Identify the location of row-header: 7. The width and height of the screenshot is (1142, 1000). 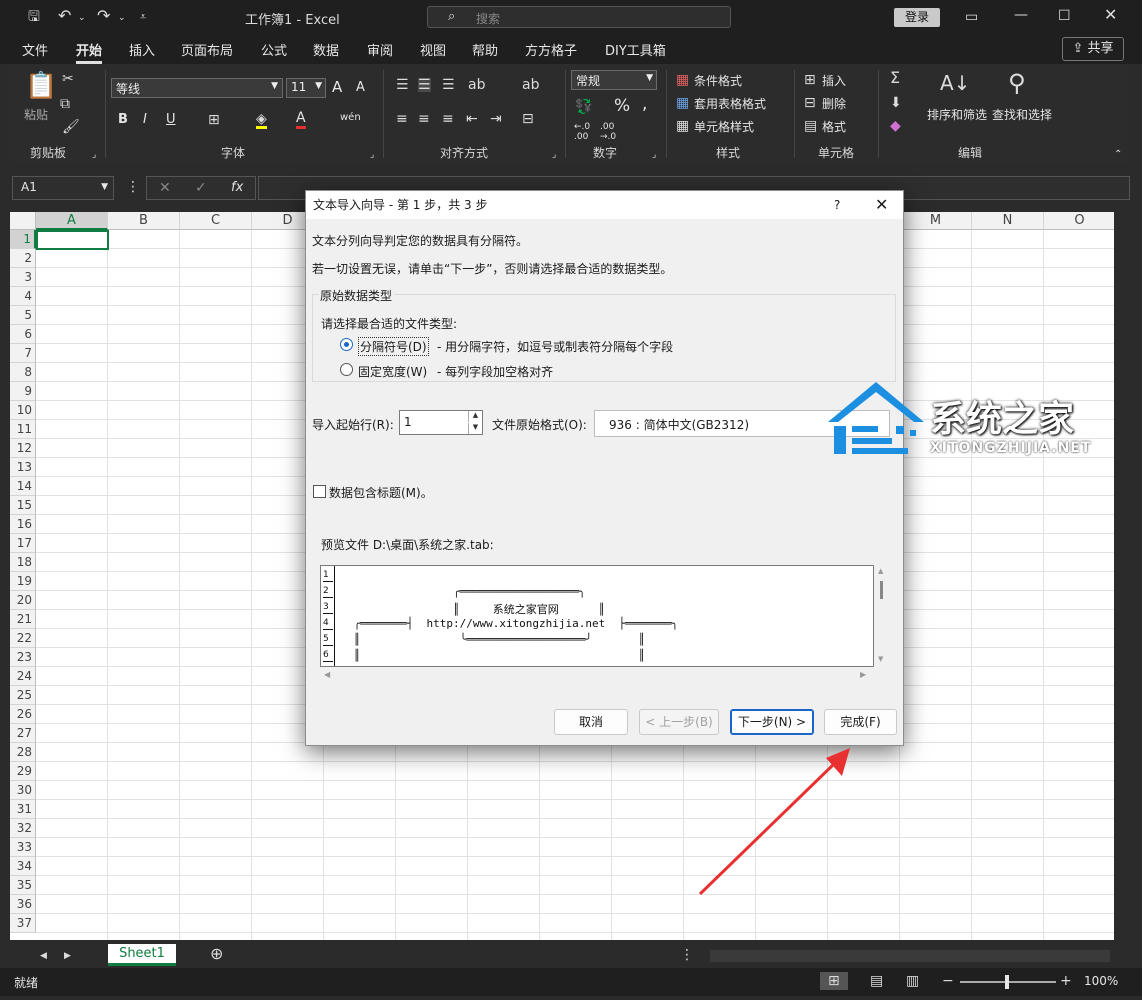
(23, 353).